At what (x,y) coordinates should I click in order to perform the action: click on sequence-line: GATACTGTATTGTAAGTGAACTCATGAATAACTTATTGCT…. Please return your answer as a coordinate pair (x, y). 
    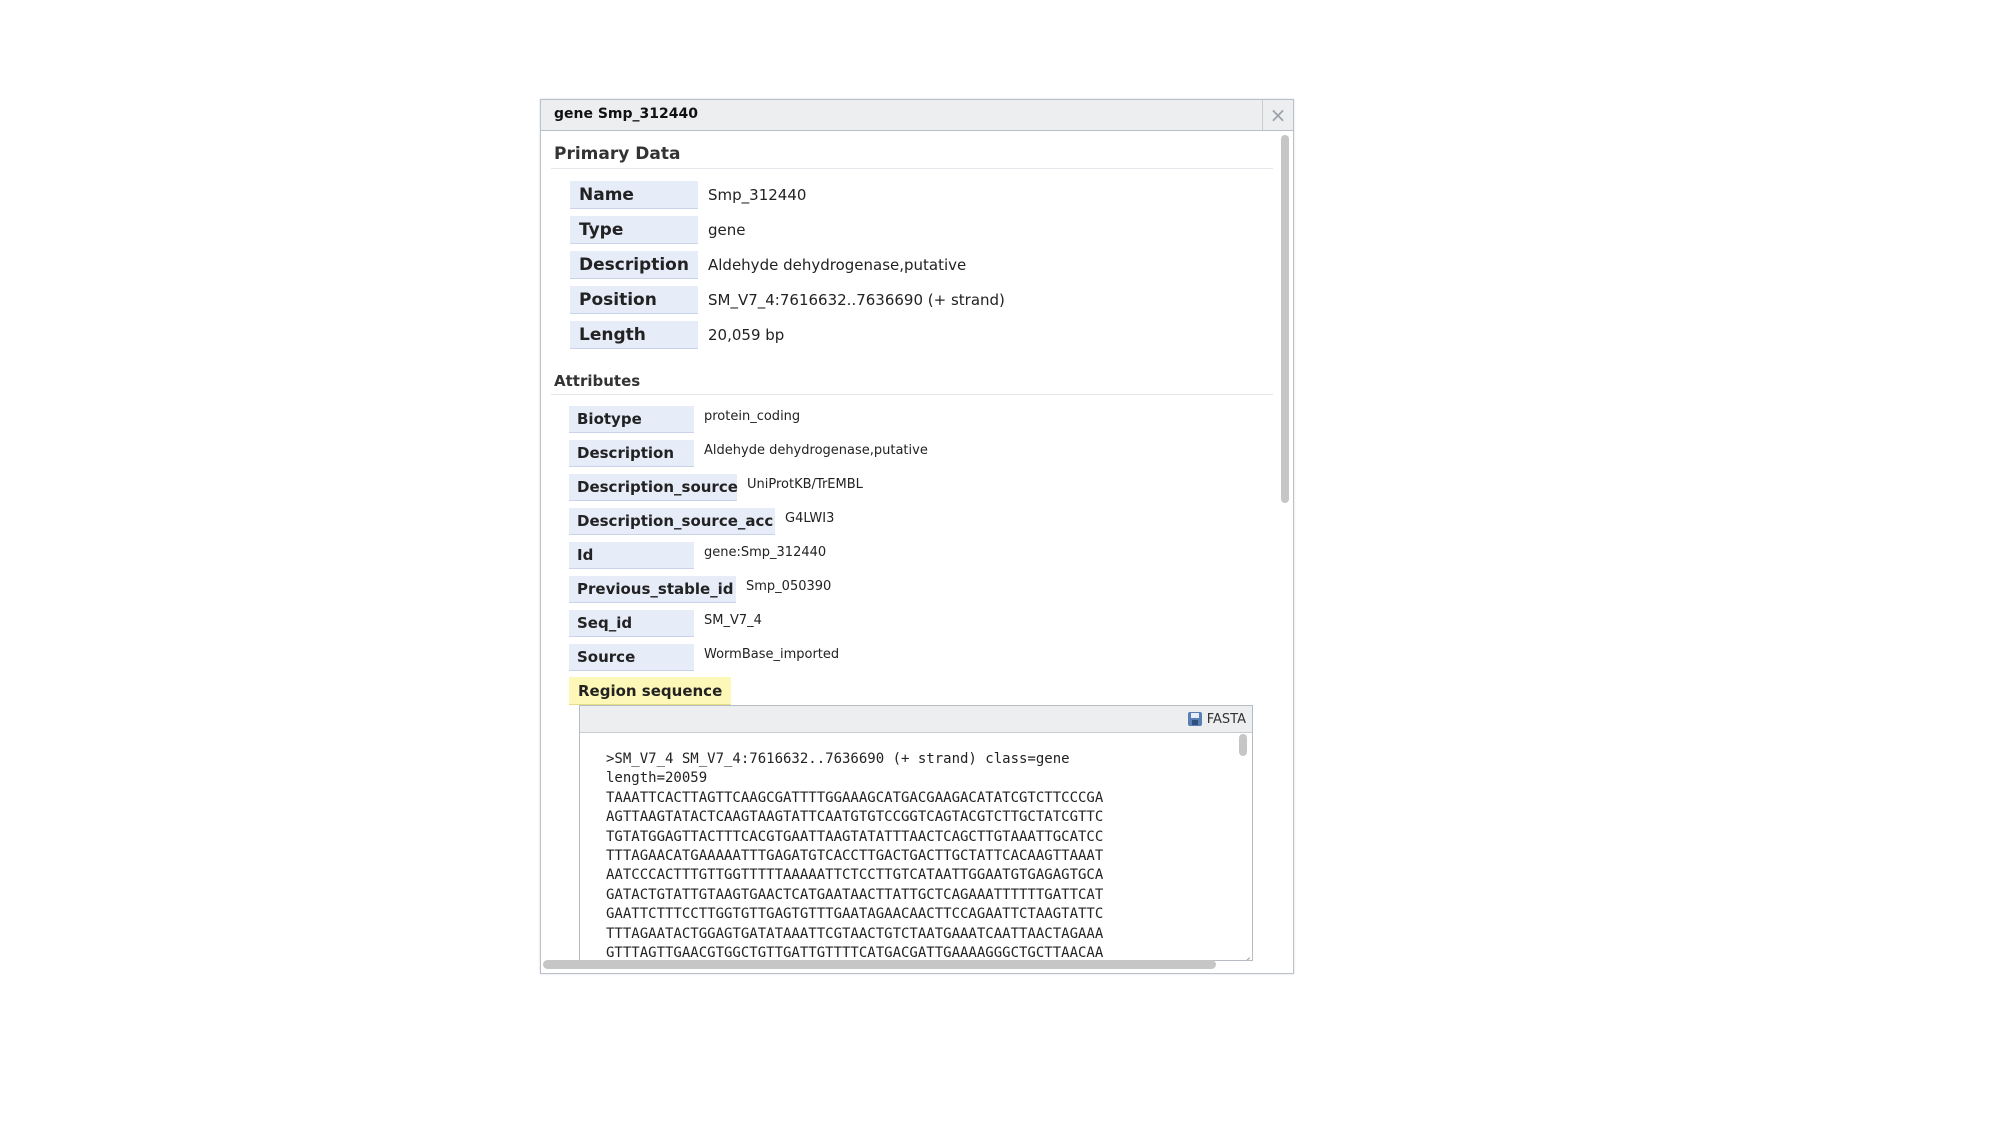
    Looking at the image, I should click on (855, 894).